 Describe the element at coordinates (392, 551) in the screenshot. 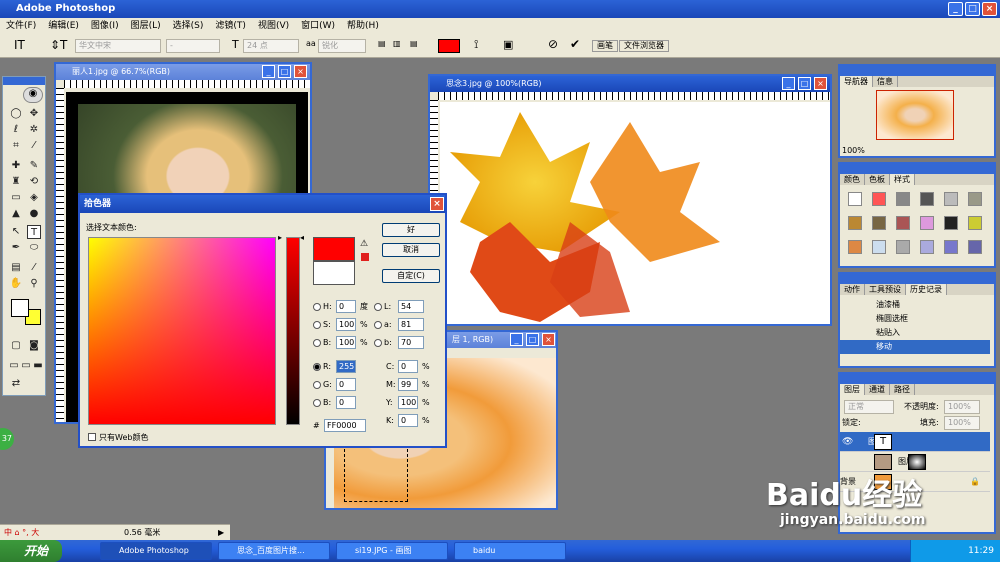

I see `task-paint: si19.JPG - 画图` at that location.